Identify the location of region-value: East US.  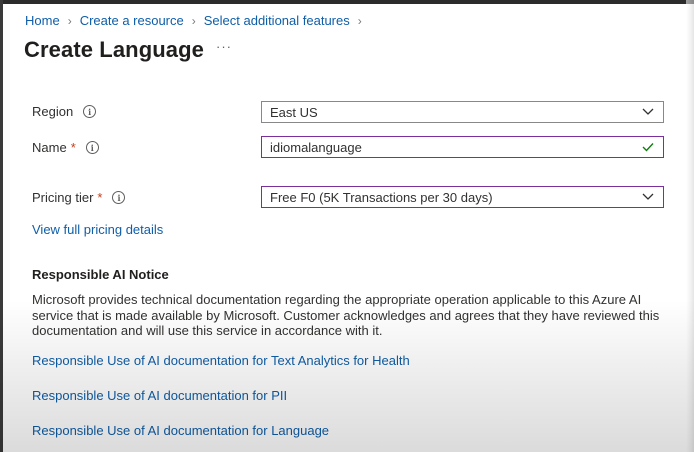
(294, 112).